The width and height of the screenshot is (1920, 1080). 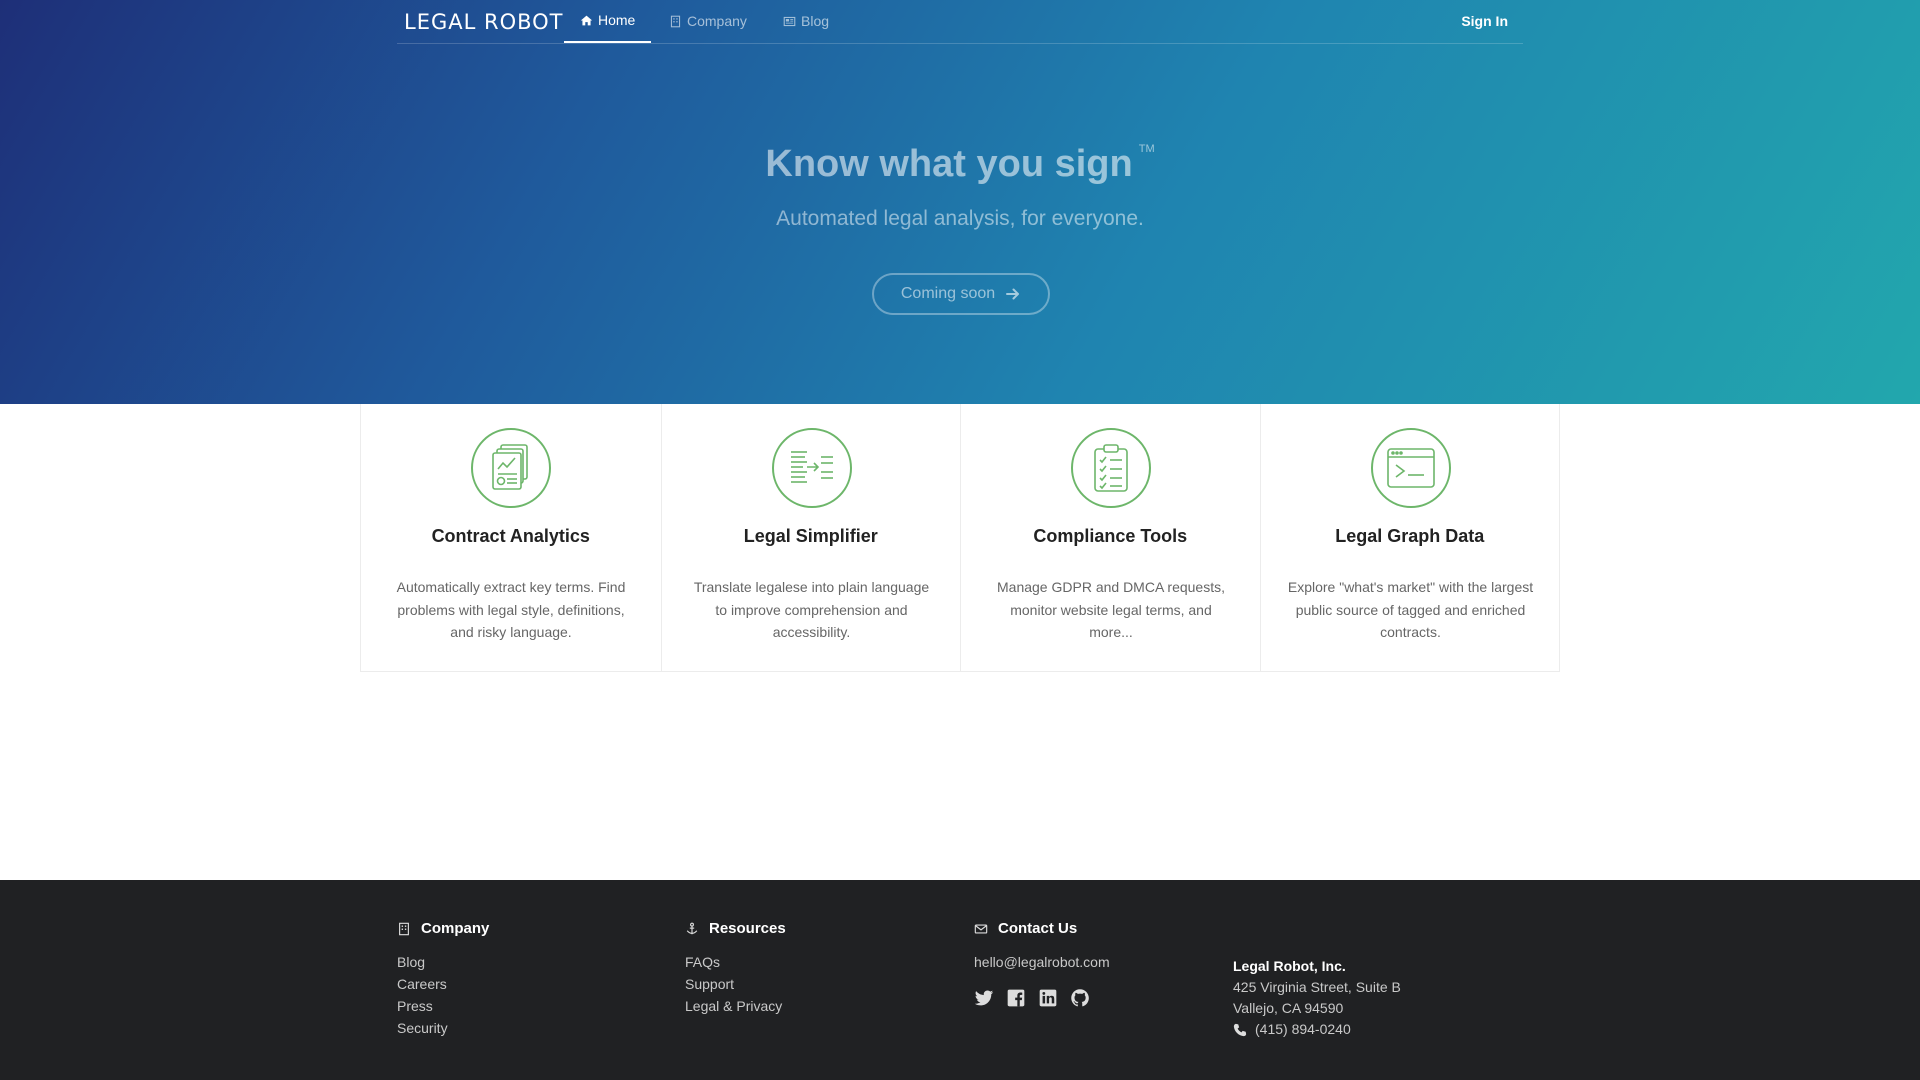 I want to click on feature-title: Compliance Tools, so click(x=1110, y=536).